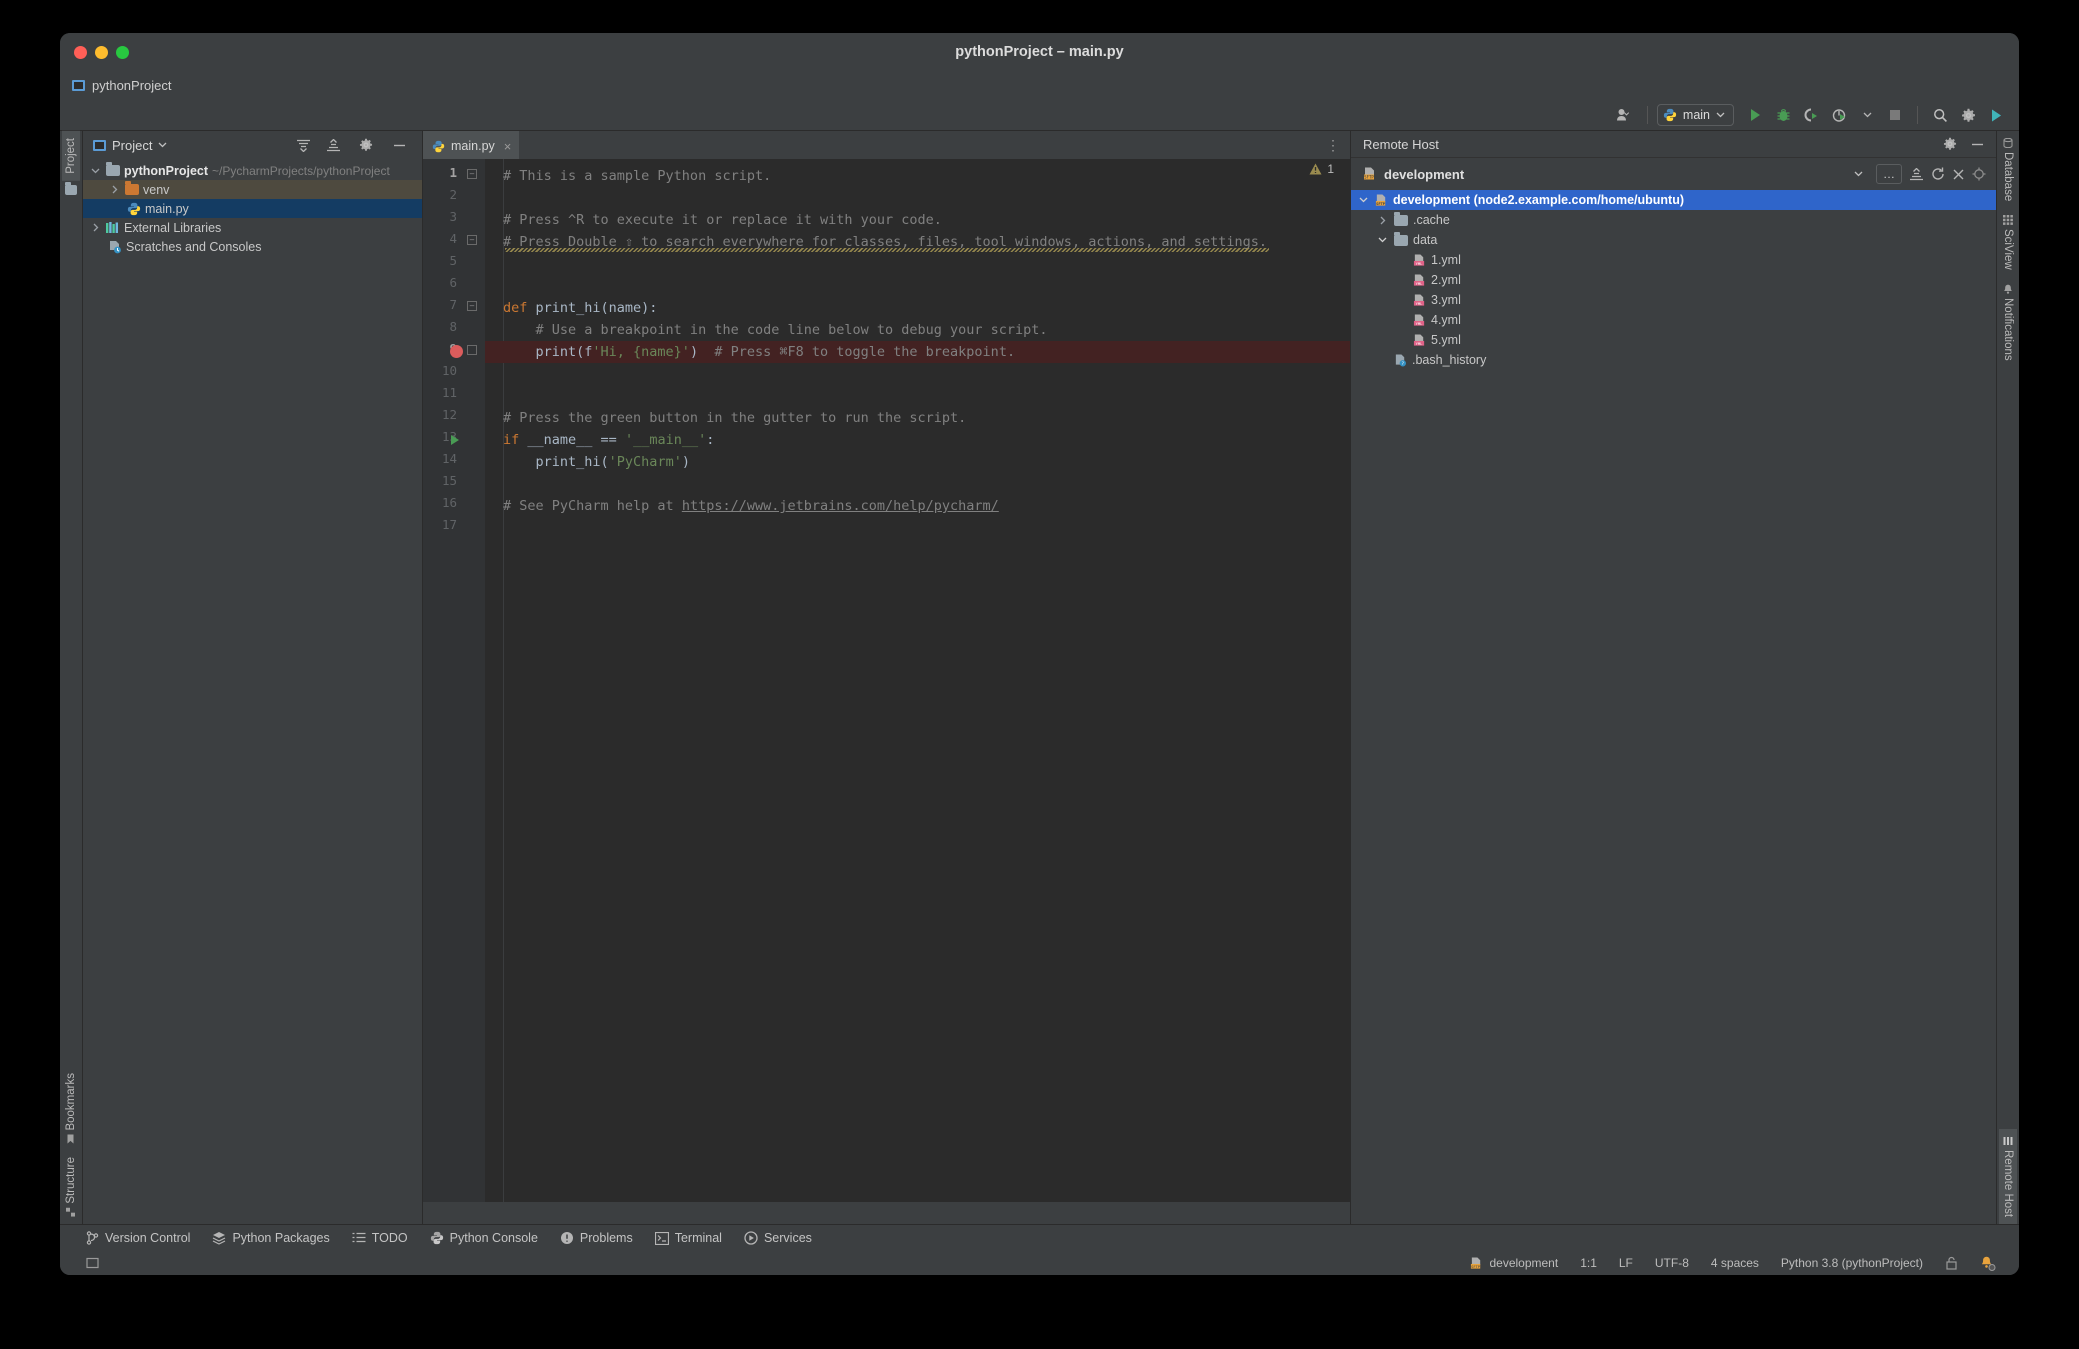 The width and height of the screenshot is (2079, 1349). Describe the element at coordinates (1996, 115) in the screenshot. I see `updates-icon` at that location.